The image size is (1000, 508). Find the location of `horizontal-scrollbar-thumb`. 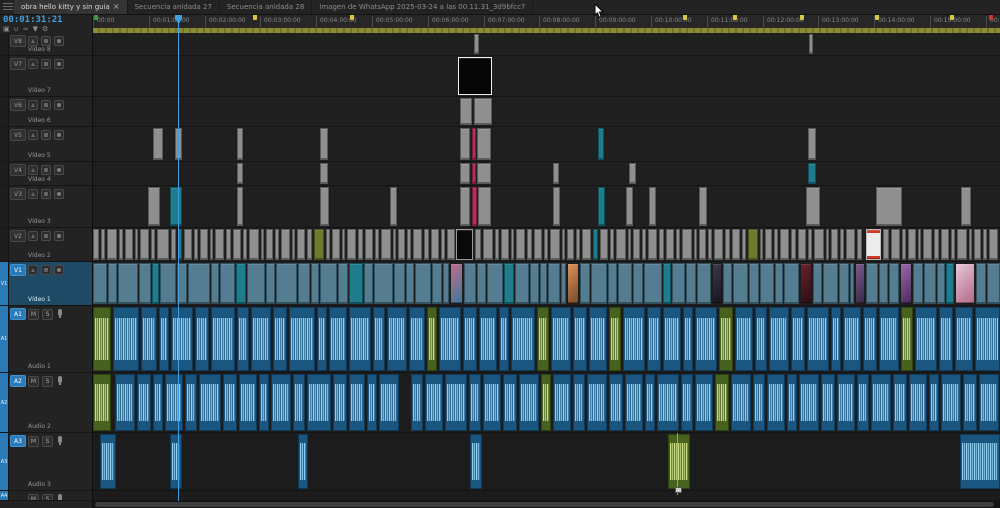

horizontal-scrollbar-thumb is located at coordinates (544, 504).